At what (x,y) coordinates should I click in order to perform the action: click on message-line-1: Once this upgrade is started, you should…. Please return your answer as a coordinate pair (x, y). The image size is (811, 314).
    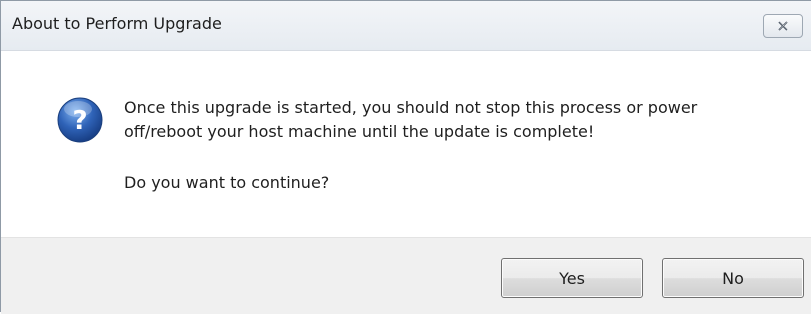
    Looking at the image, I should click on (411, 107).